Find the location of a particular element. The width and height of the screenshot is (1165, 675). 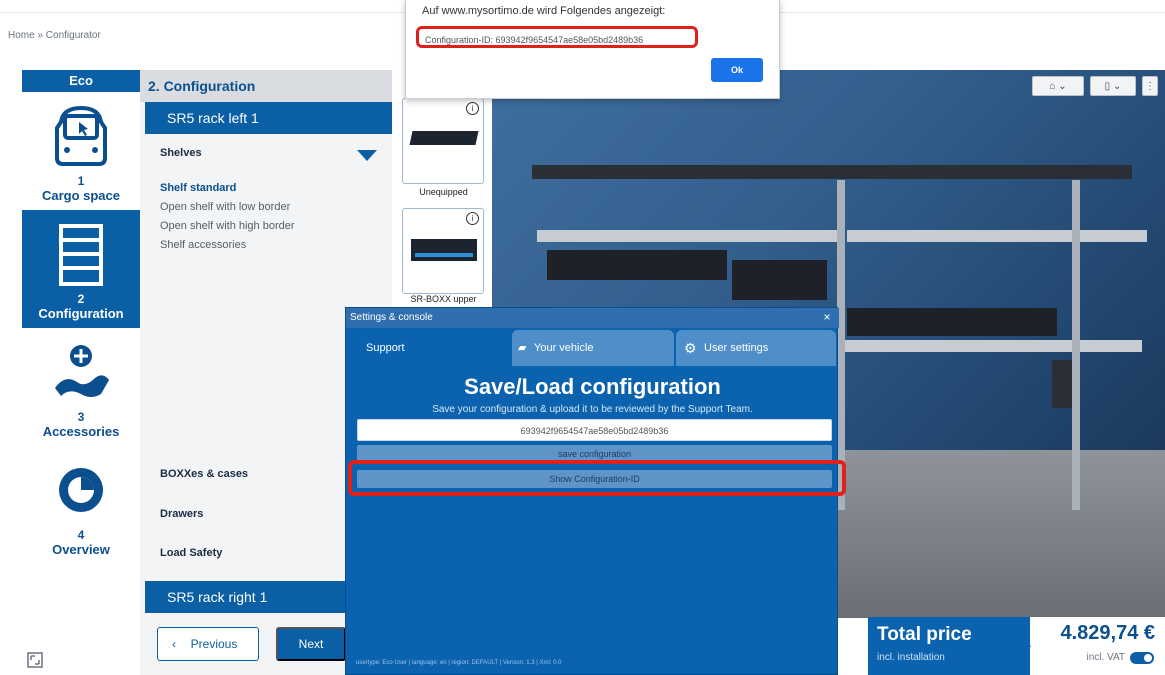

dialog-heading: Save/Load configuration is located at coordinates (592, 386).